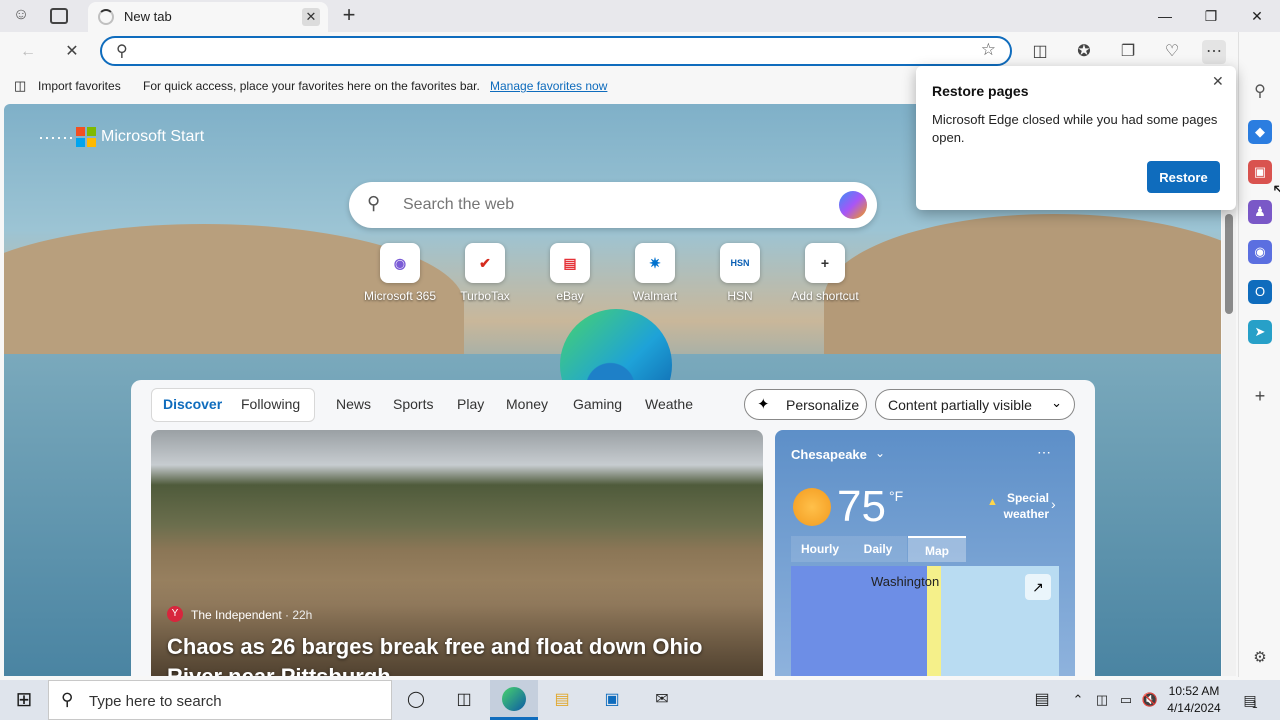  Describe the element at coordinates (1053, 504) in the screenshot. I see `chevron-right-icon: ›` at that location.